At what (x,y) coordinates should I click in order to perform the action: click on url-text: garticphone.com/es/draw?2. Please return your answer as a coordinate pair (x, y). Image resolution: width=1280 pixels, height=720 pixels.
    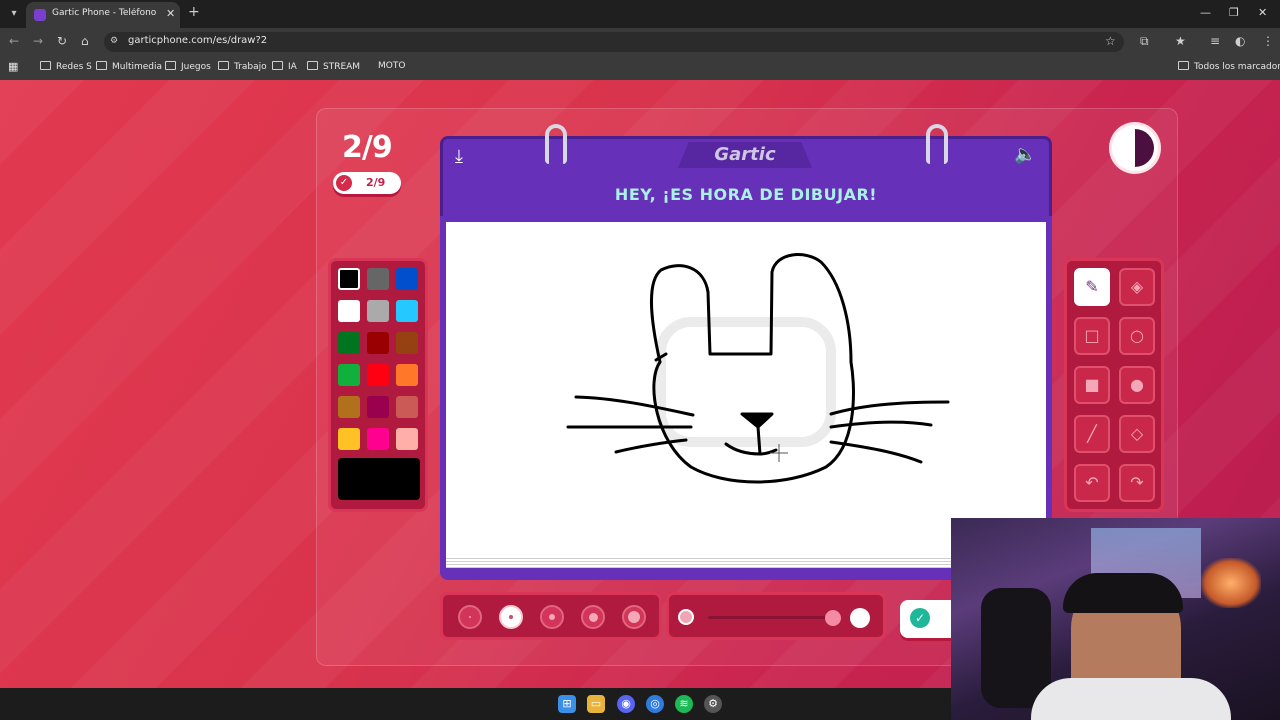
    Looking at the image, I should click on (198, 40).